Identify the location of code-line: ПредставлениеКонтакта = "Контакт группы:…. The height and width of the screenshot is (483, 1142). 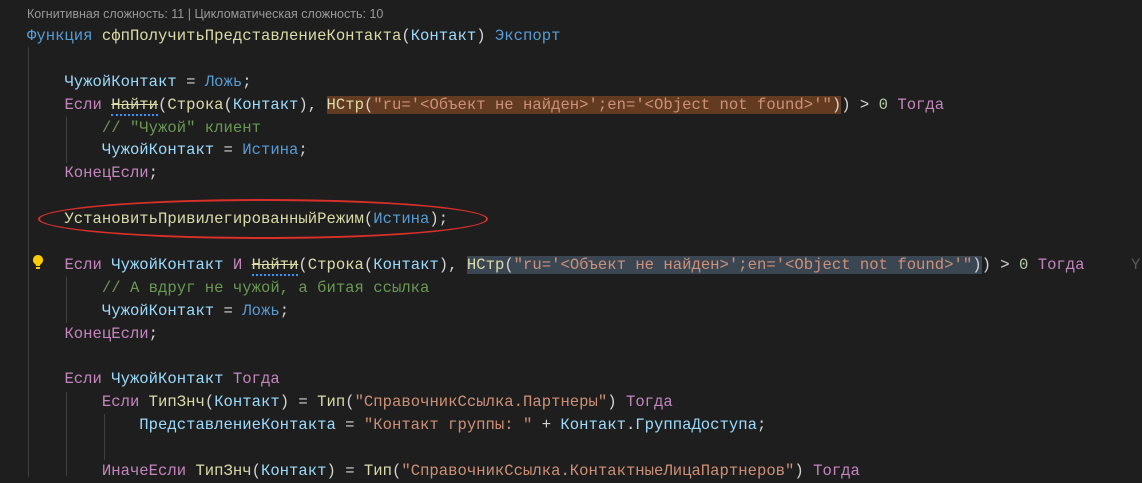
(556, 425).